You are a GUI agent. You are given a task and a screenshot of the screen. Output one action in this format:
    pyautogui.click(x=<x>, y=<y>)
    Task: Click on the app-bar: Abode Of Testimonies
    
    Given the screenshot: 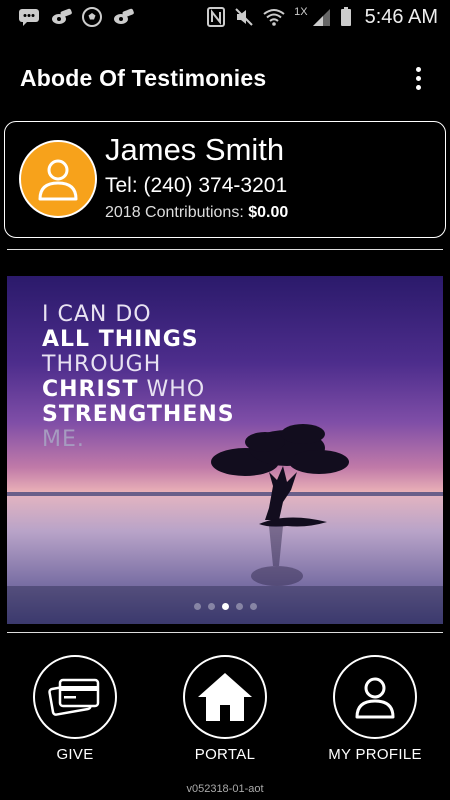 What is the action you would take?
    pyautogui.click(x=225, y=78)
    